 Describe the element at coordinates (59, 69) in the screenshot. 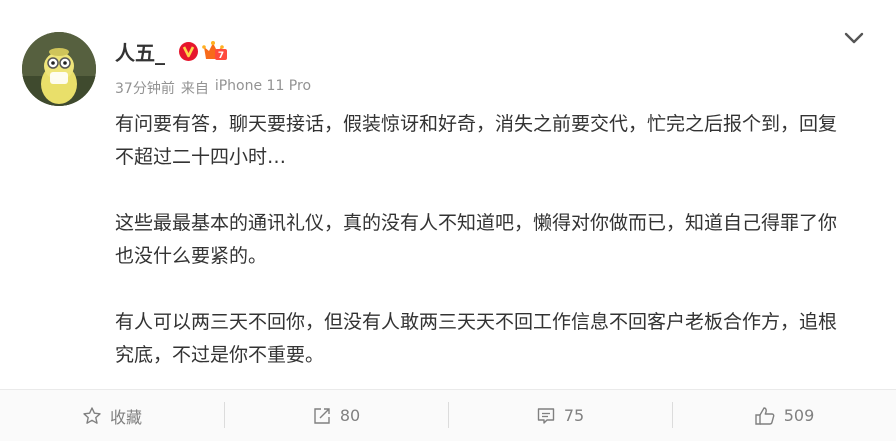

I see `avatar` at that location.